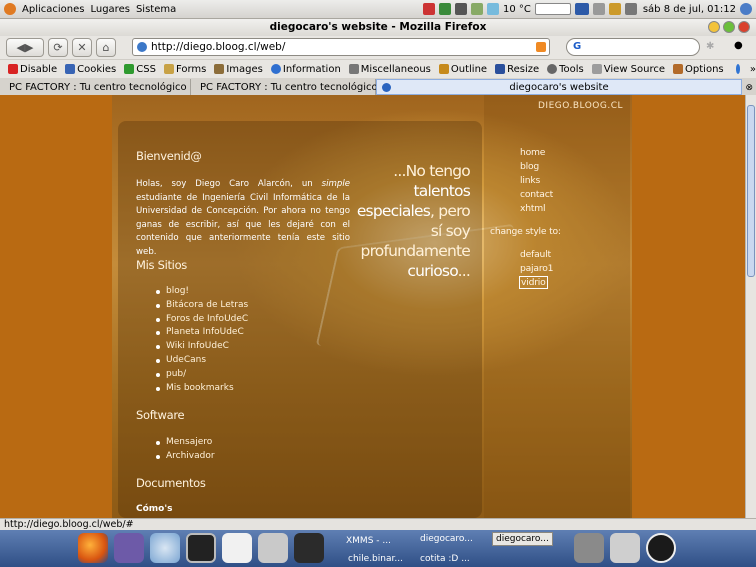 The width and height of the screenshot is (756, 567). What do you see at coordinates (284, 87) in the screenshot?
I see `tab-pcfactory-2: PC FACTORY : Tu centro tecnológico` at bounding box center [284, 87].